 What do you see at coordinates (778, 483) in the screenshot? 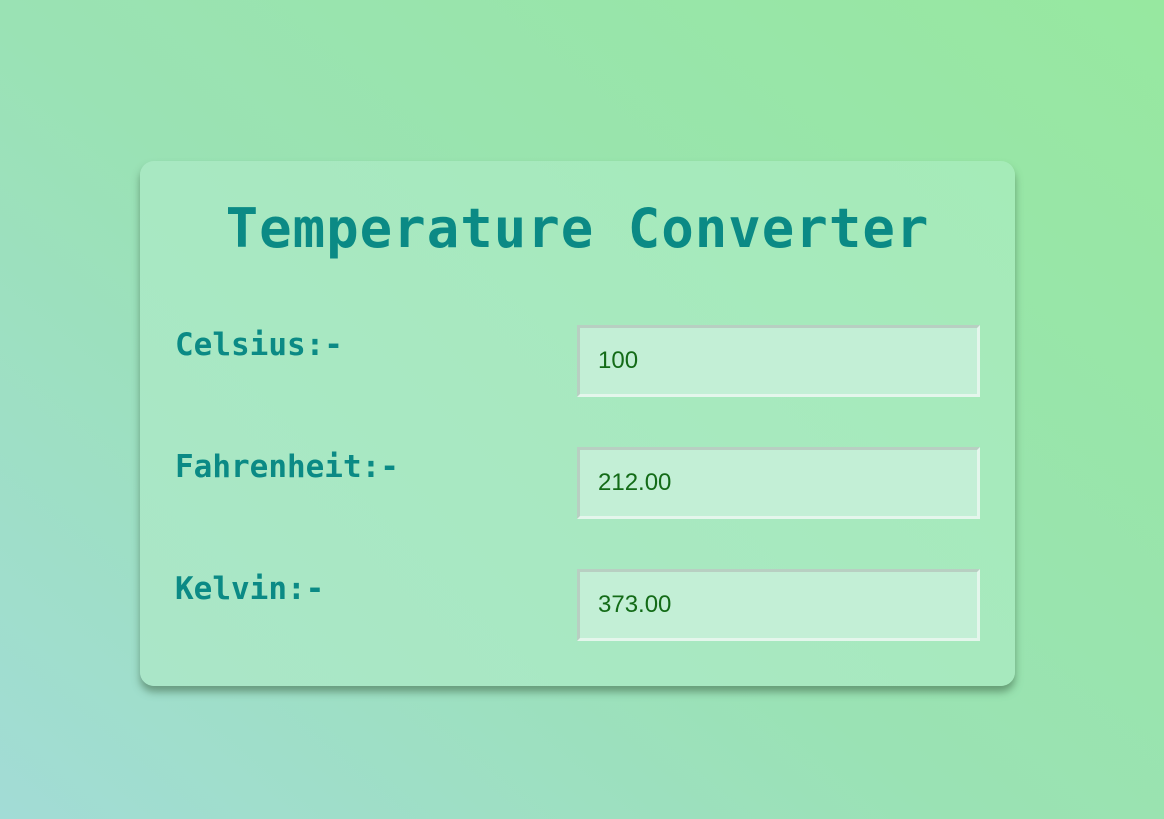
I see `fahrenheit-input` at bounding box center [778, 483].